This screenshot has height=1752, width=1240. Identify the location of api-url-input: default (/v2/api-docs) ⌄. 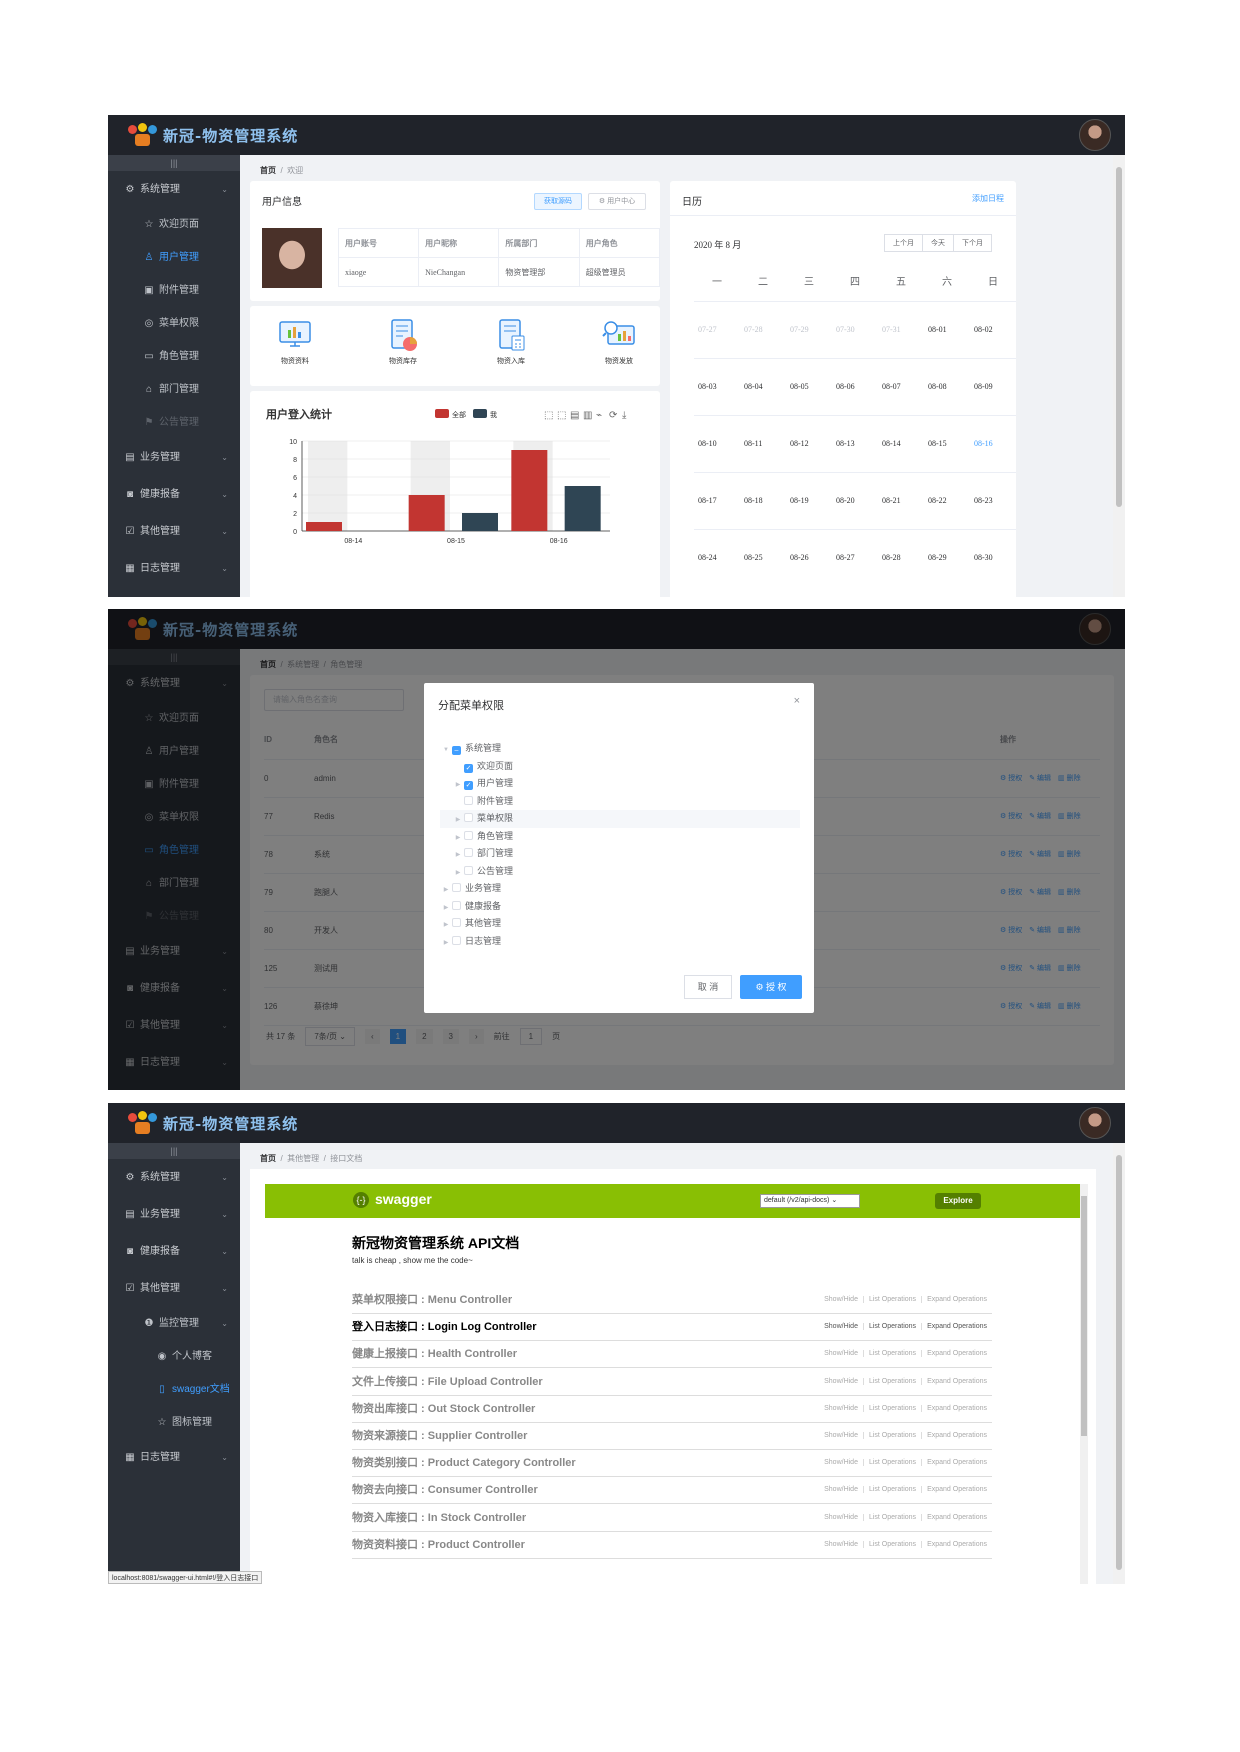
(810, 1201).